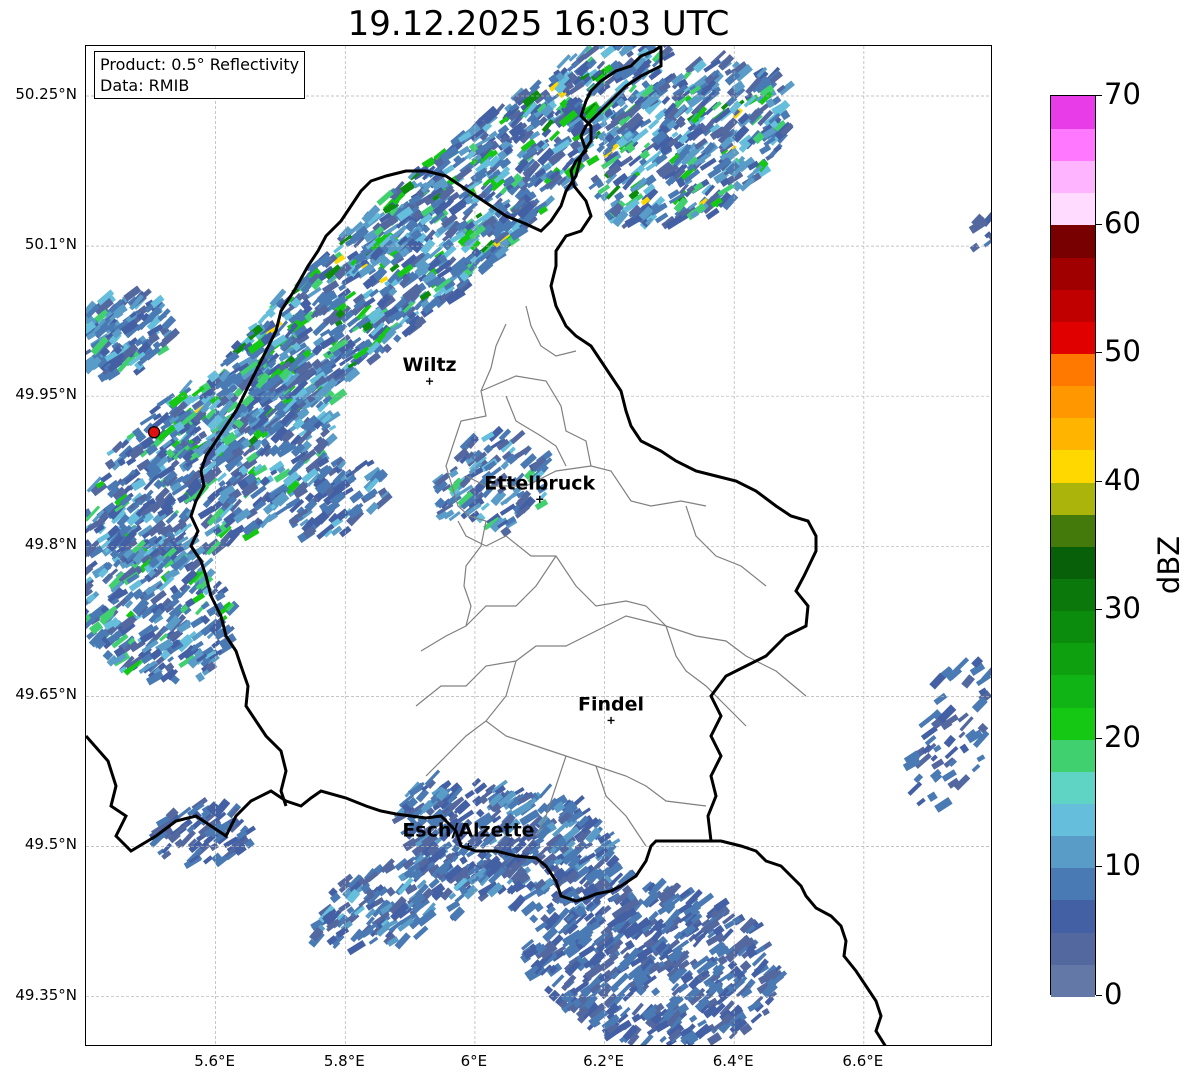 This screenshot has width=1184, height=1081. I want to click on lon-tick-label: 6.2°E, so click(603, 1061).